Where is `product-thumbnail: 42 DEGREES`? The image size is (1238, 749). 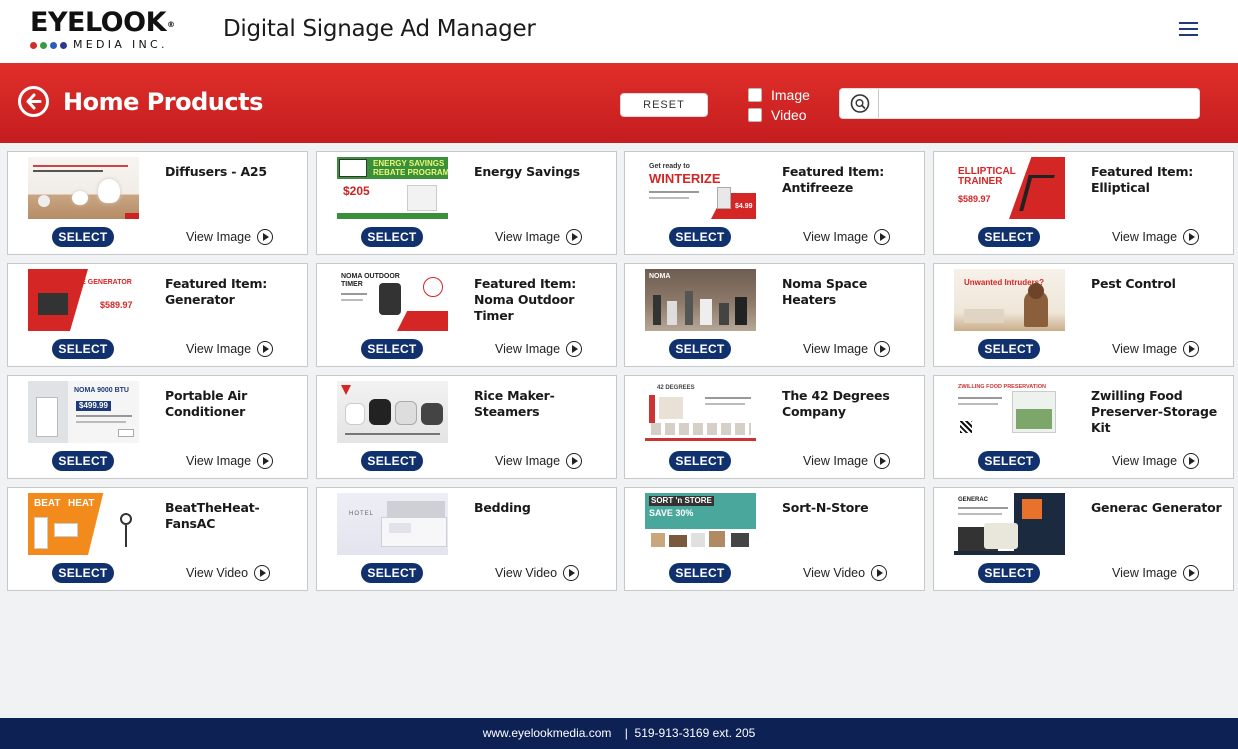
product-thumbnail: 42 DEGREES is located at coordinates (700, 412).